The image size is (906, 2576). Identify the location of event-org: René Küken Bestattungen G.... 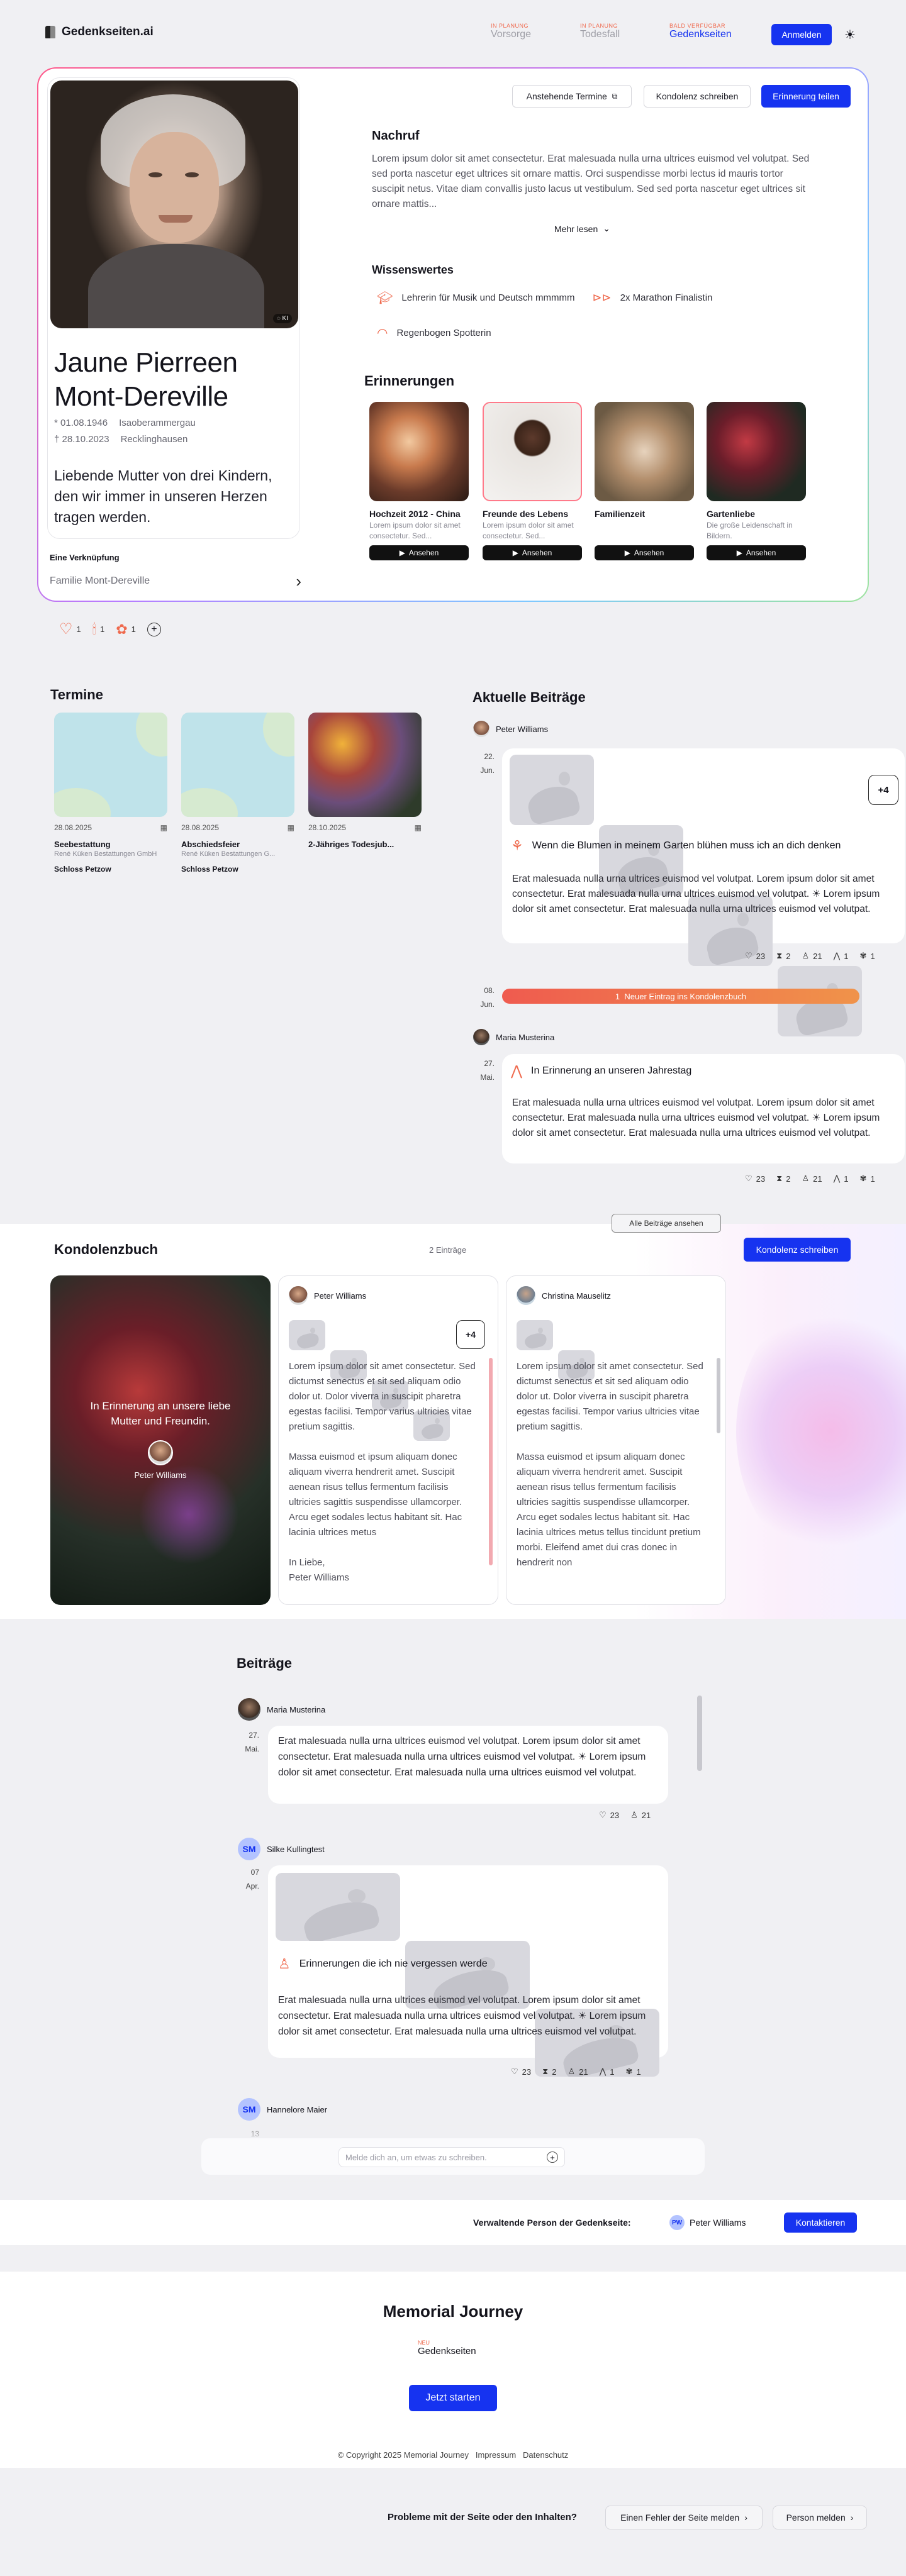
(228, 854).